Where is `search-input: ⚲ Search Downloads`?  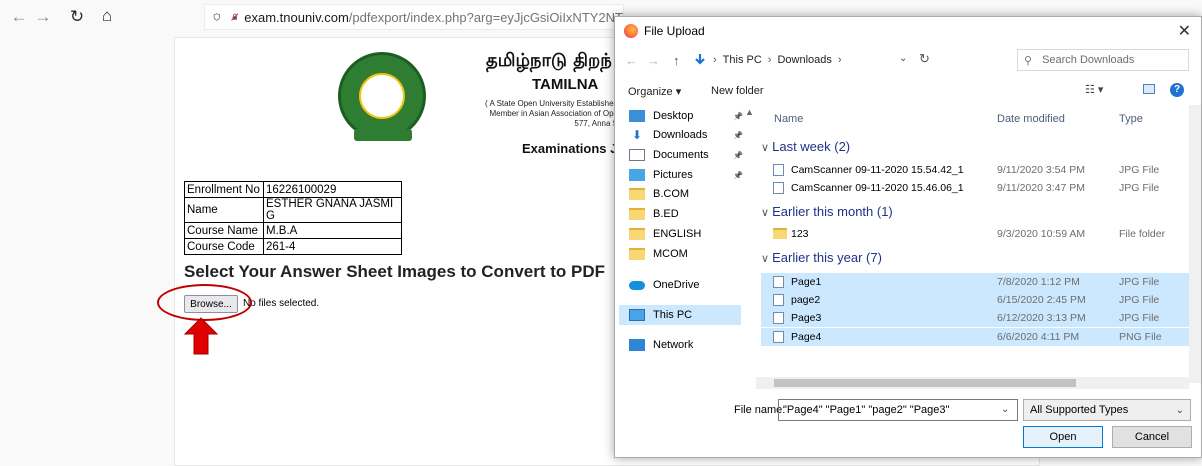 search-input: ⚲ Search Downloads is located at coordinates (1103, 60).